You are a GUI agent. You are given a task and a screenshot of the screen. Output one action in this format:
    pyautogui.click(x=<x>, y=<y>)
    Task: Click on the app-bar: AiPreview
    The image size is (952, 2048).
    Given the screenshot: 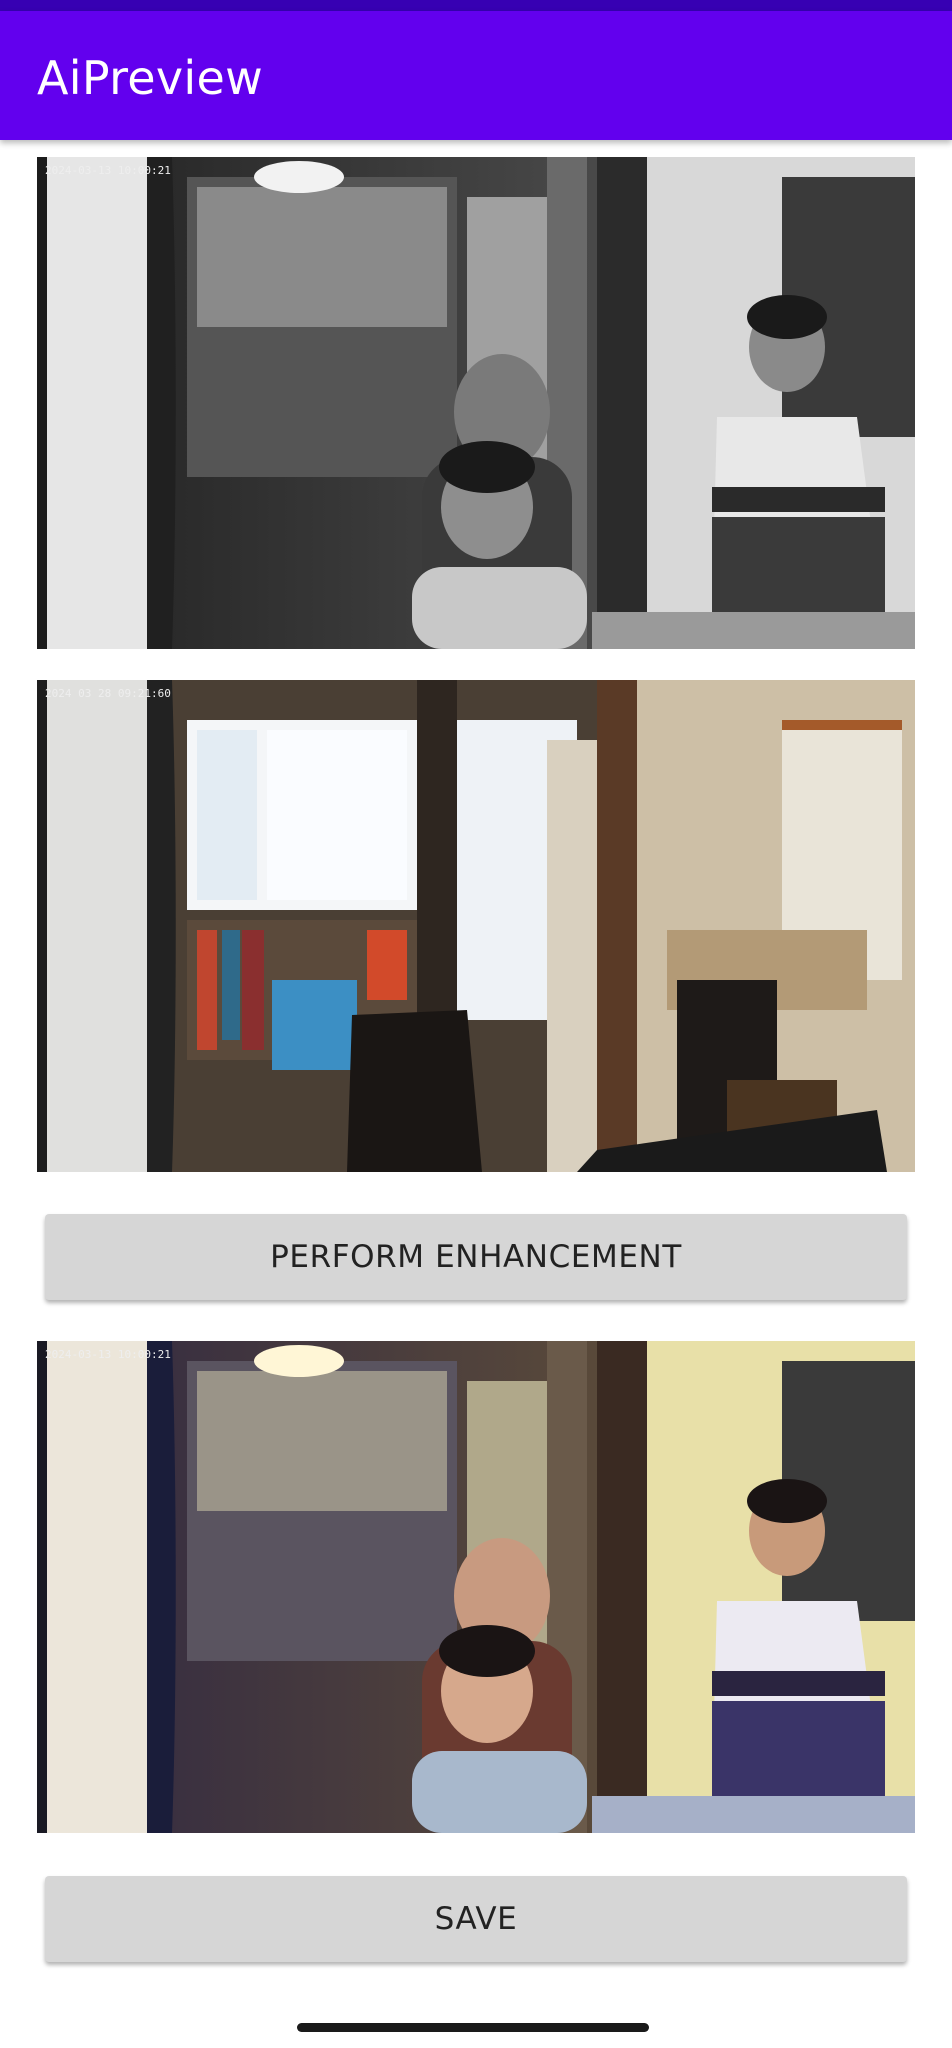 What is the action you would take?
    pyautogui.click(x=476, y=75)
    